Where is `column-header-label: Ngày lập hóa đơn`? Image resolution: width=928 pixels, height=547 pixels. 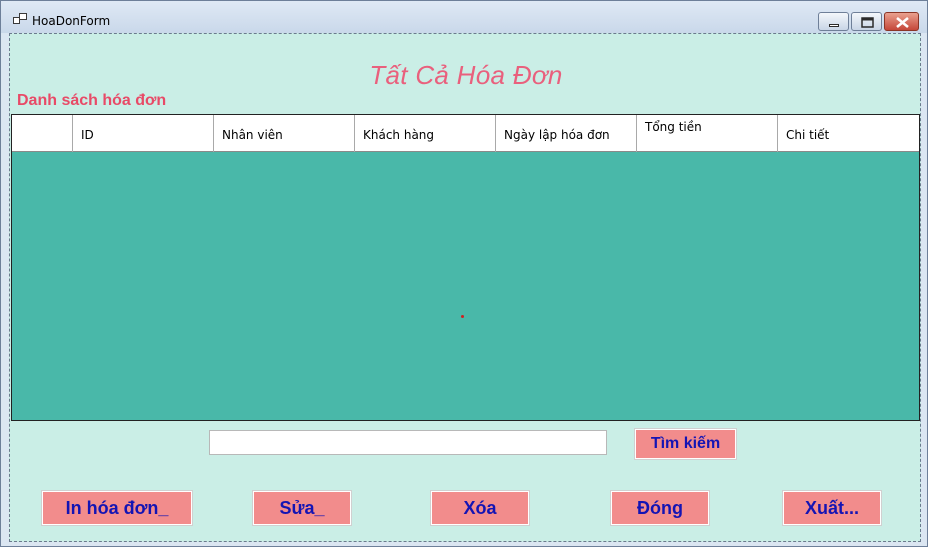 column-header-label: Ngày lập hóa đơn is located at coordinates (557, 135).